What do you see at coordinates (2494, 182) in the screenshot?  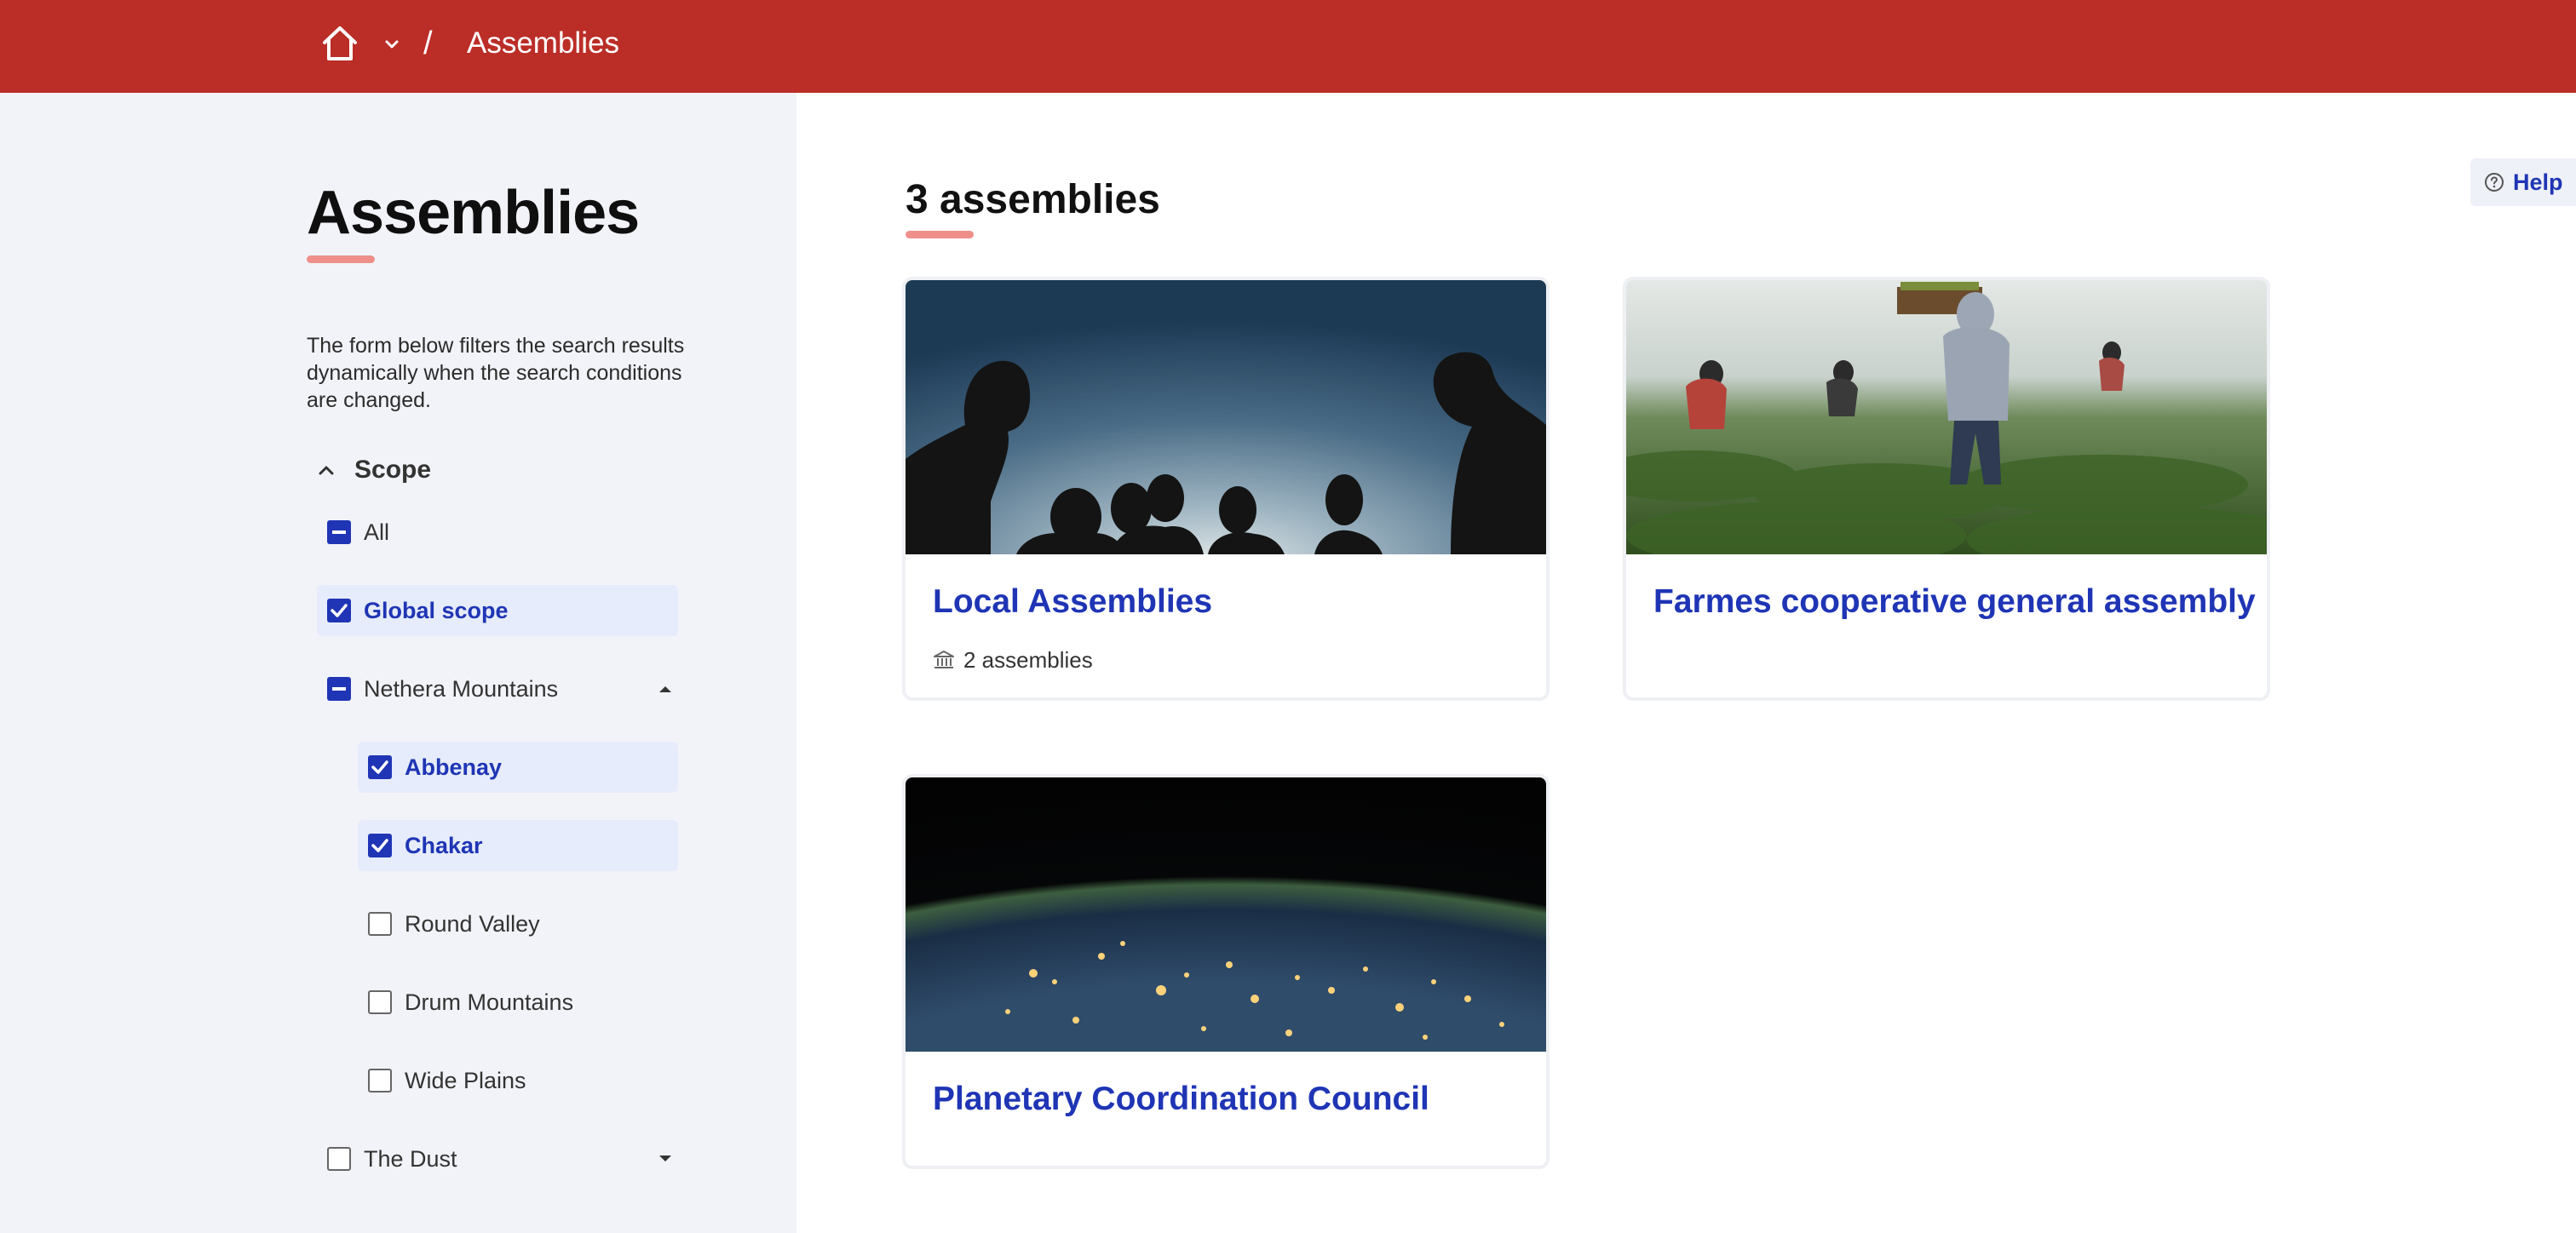 I see `question-circle-icon` at bounding box center [2494, 182].